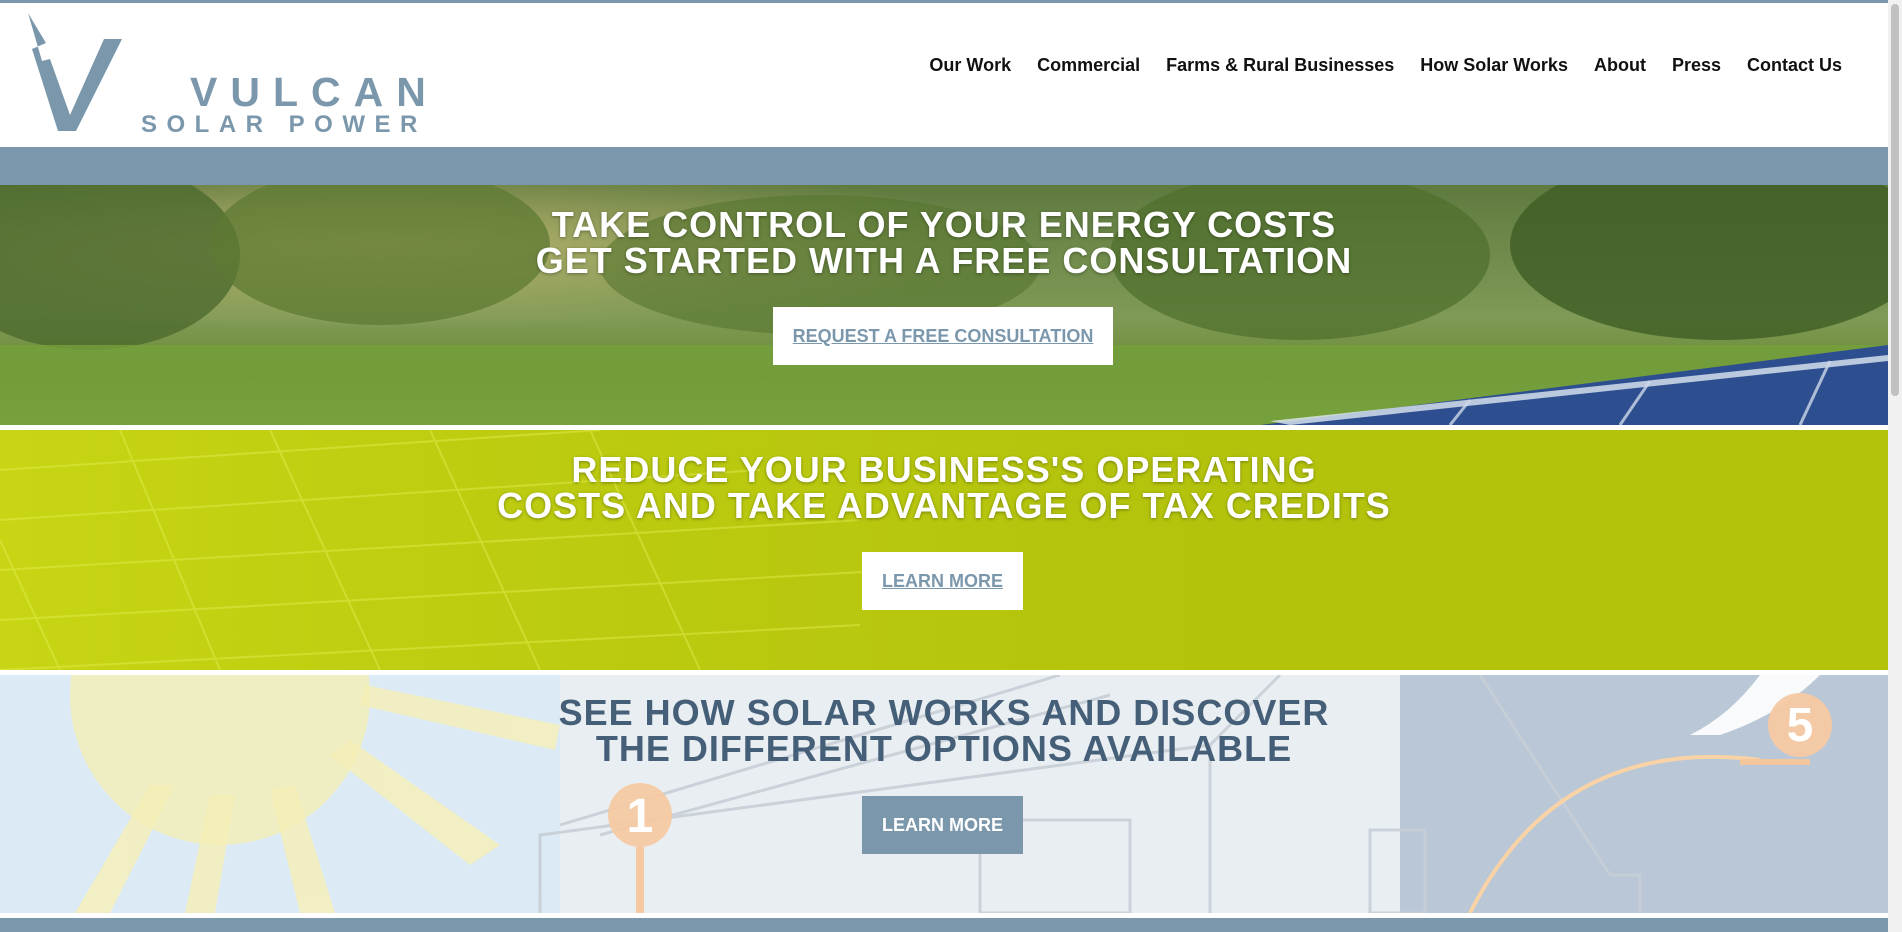 The height and width of the screenshot is (932, 1902). What do you see at coordinates (1088, 65) in the screenshot?
I see `nav-commercial: Commercial` at bounding box center [1088, 65].